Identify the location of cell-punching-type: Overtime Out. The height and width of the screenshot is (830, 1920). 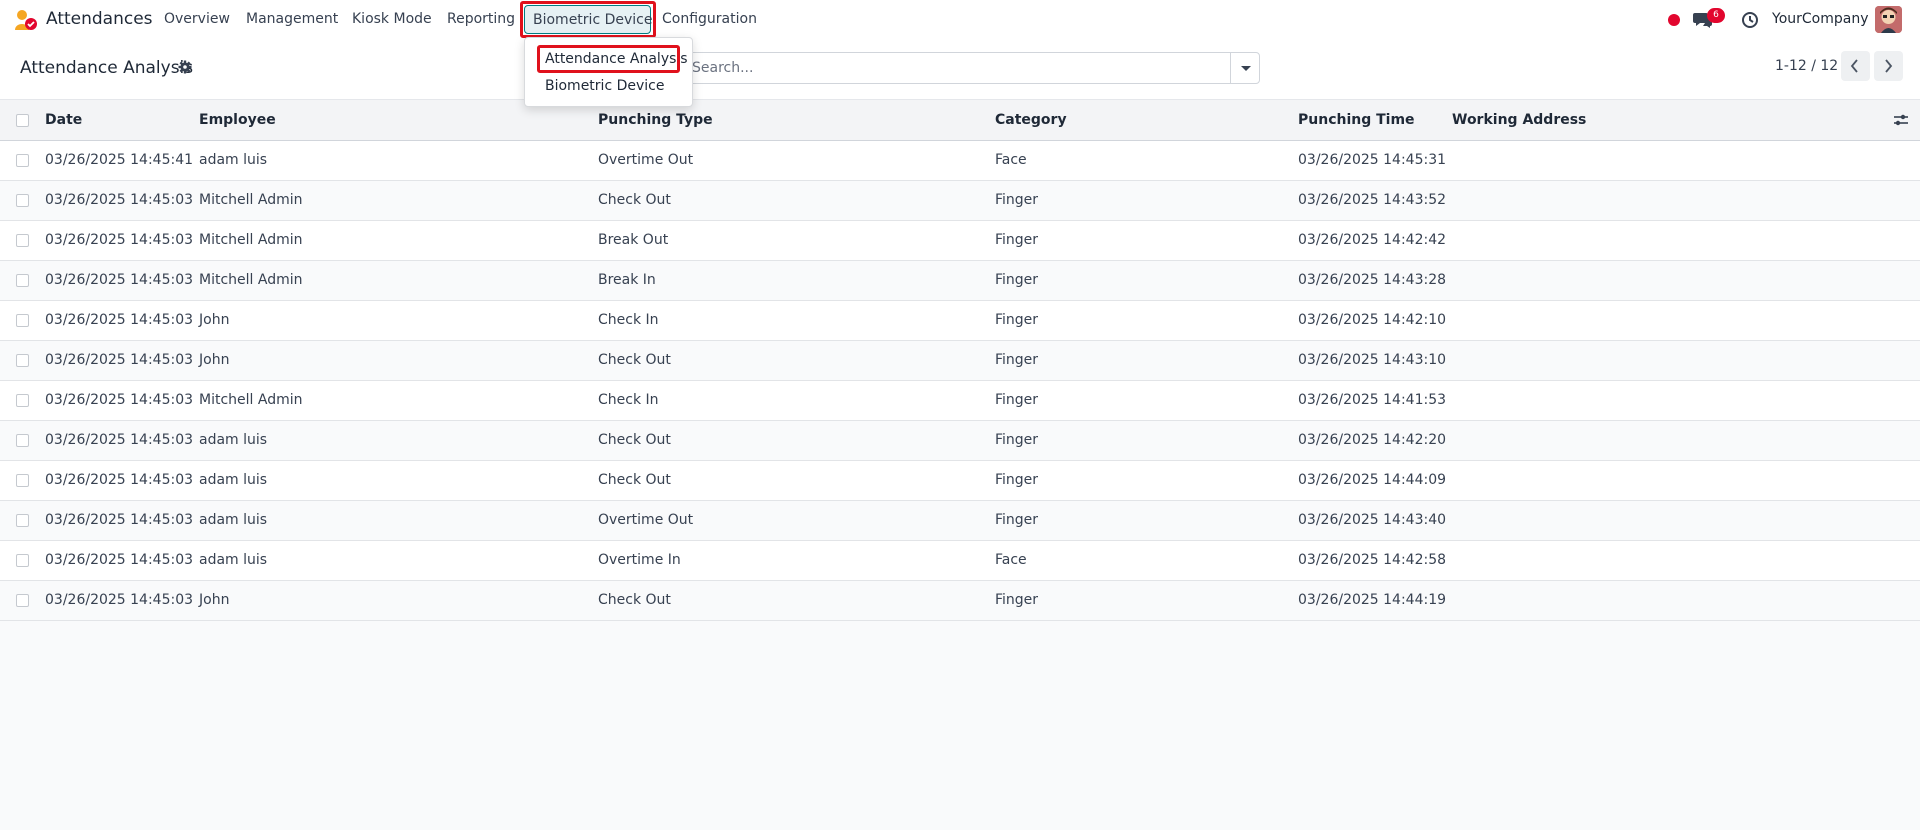
(646, 160).